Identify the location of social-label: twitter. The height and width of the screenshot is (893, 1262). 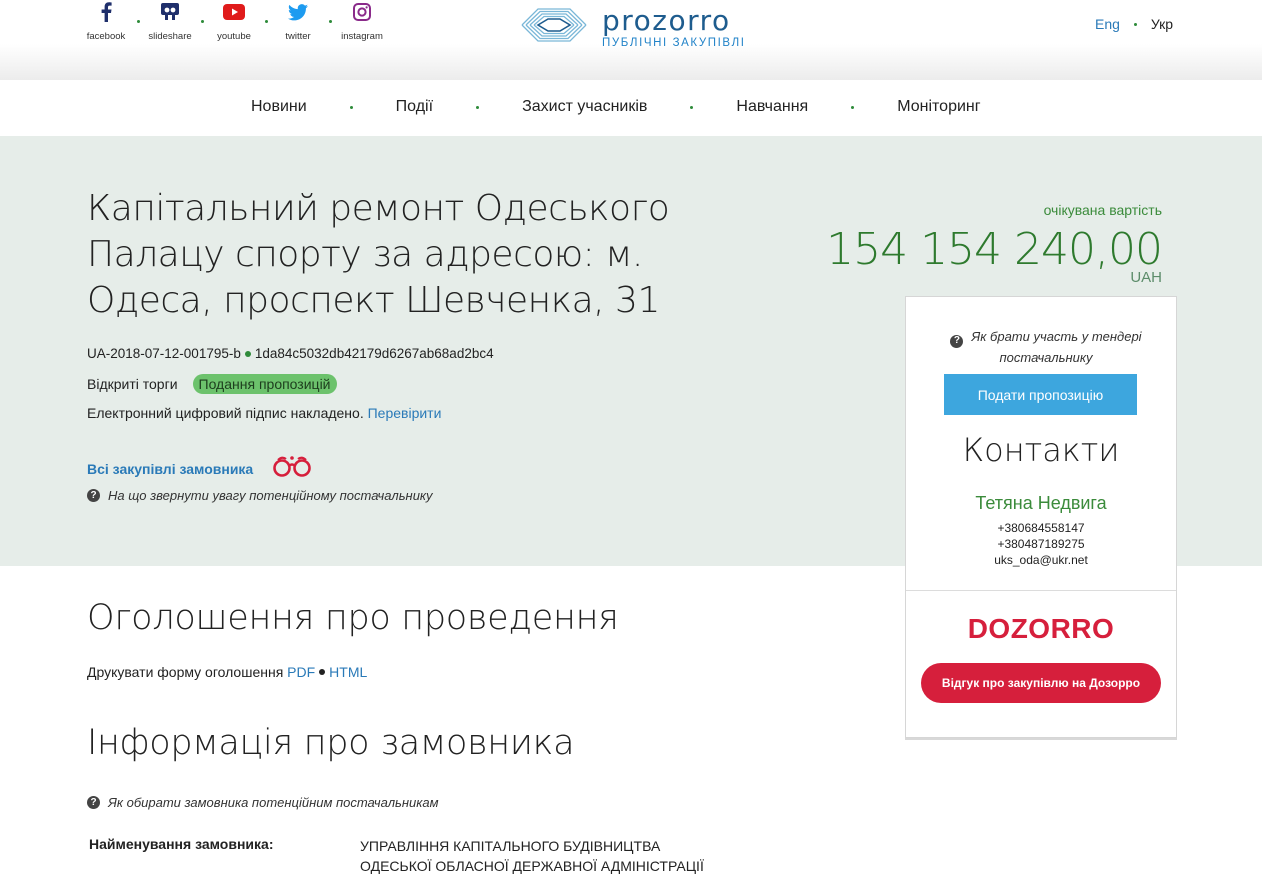
(298, 36).